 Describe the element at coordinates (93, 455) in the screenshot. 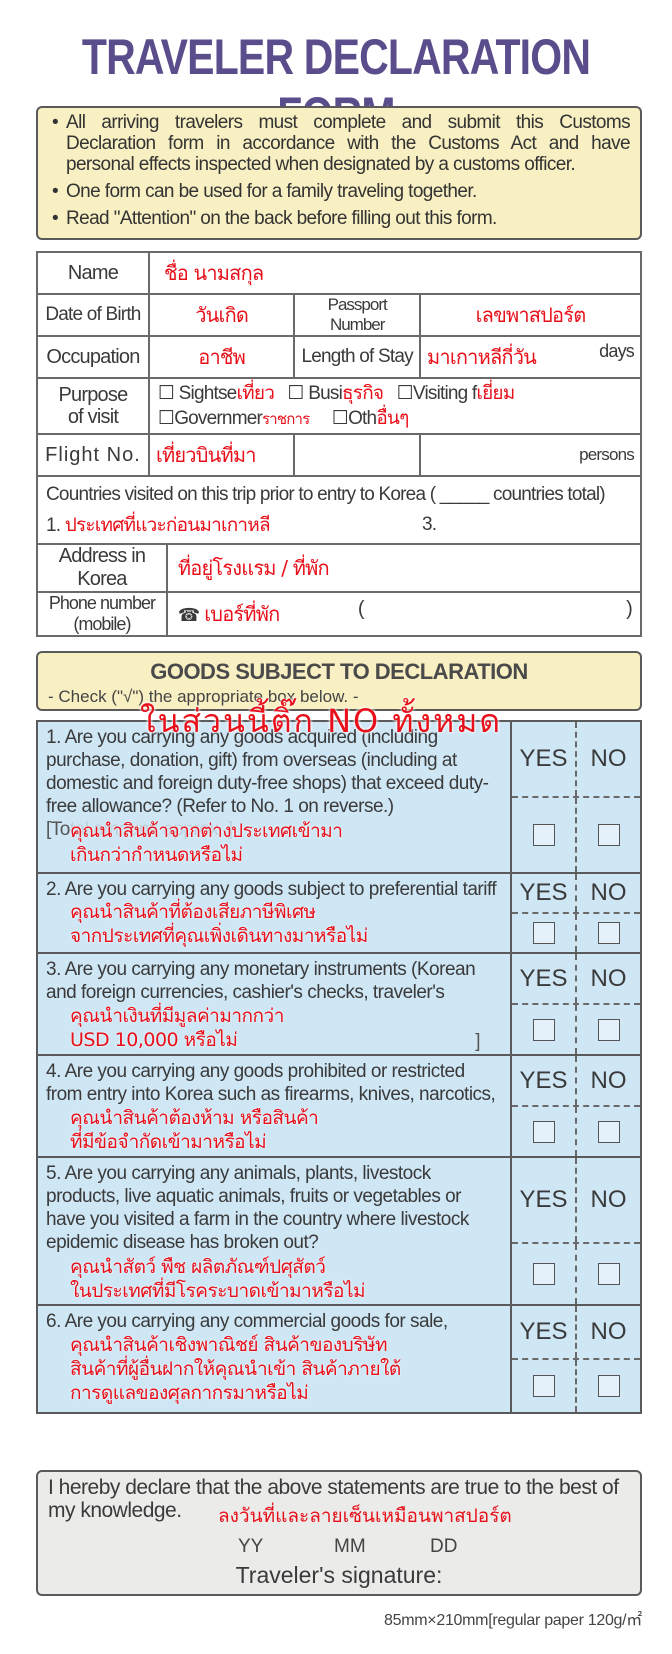

I see `flight-label: Flight No.` at that location.